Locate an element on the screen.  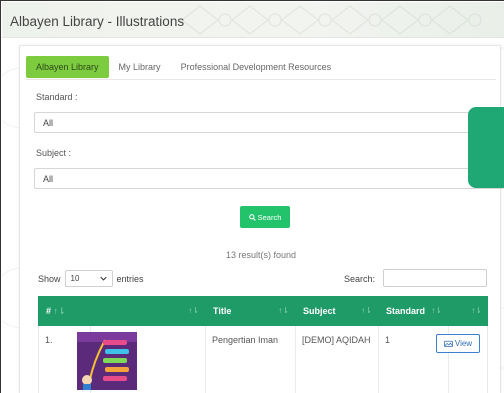
tab-albayen-library: Albayen Library is located at coordinates (67, 67).